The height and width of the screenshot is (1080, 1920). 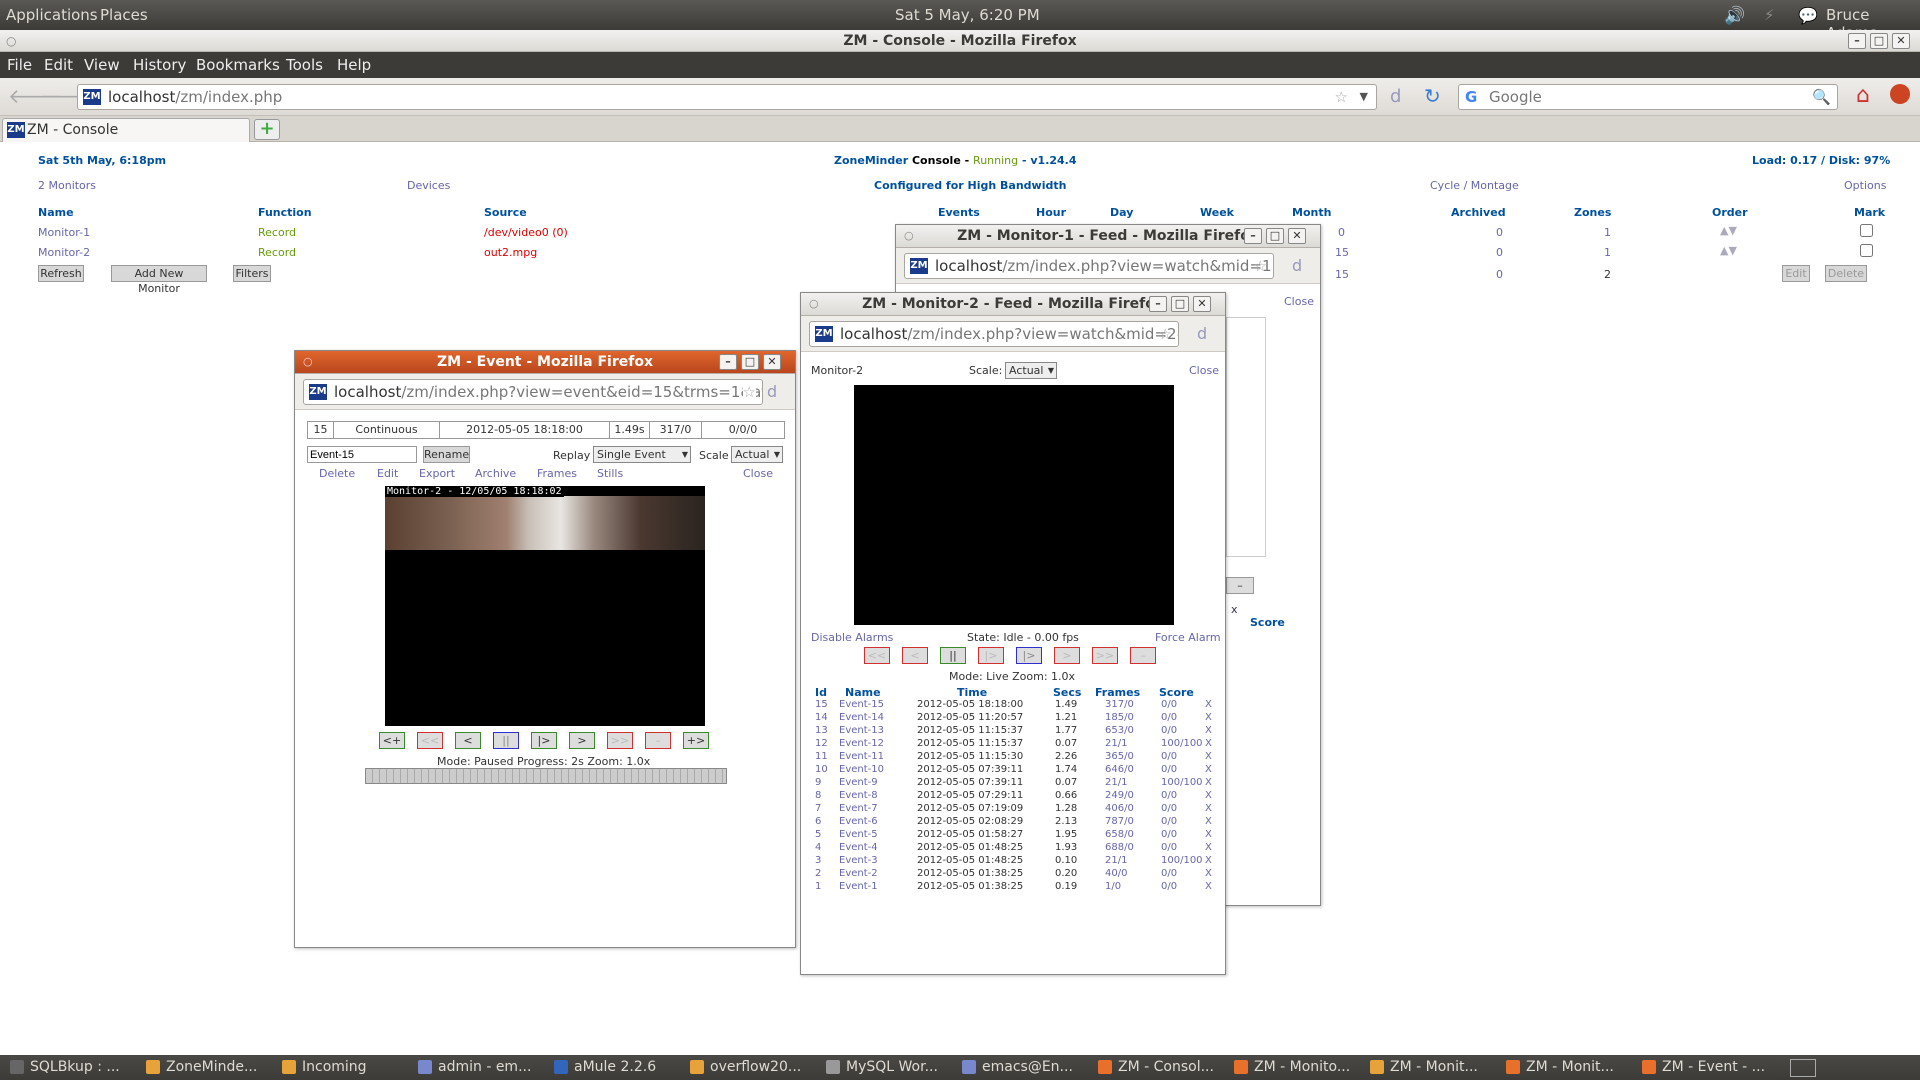 I want to click on event-name-link: Event-3, so click(x=858, y=860).